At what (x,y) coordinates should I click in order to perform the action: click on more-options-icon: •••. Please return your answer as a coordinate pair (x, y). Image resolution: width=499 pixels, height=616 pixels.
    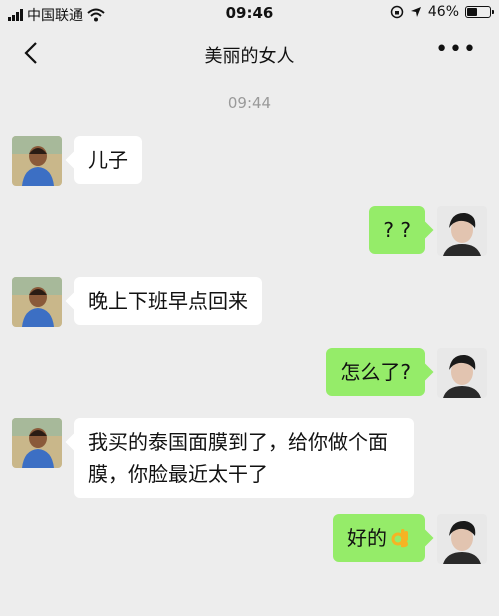
    Looking at the image, I should click on (456, 50).